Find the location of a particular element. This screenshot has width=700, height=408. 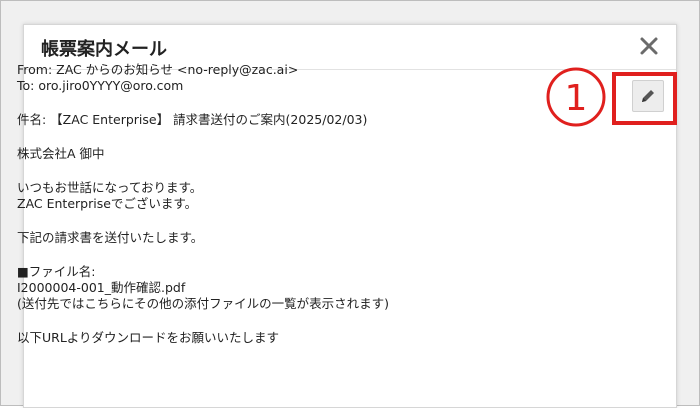

highlight-box is located at coordinates (644, 98).